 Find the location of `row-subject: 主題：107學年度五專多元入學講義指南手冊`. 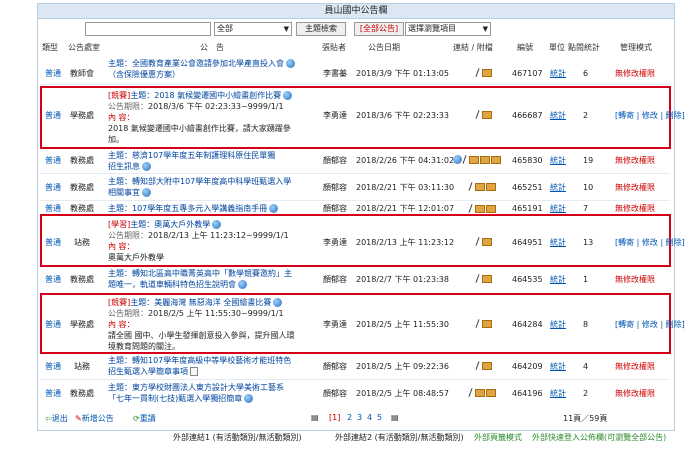

row-subject: 主題：107學年度五專多元入學講義指南手冊 is located at coordinates (210, 208).